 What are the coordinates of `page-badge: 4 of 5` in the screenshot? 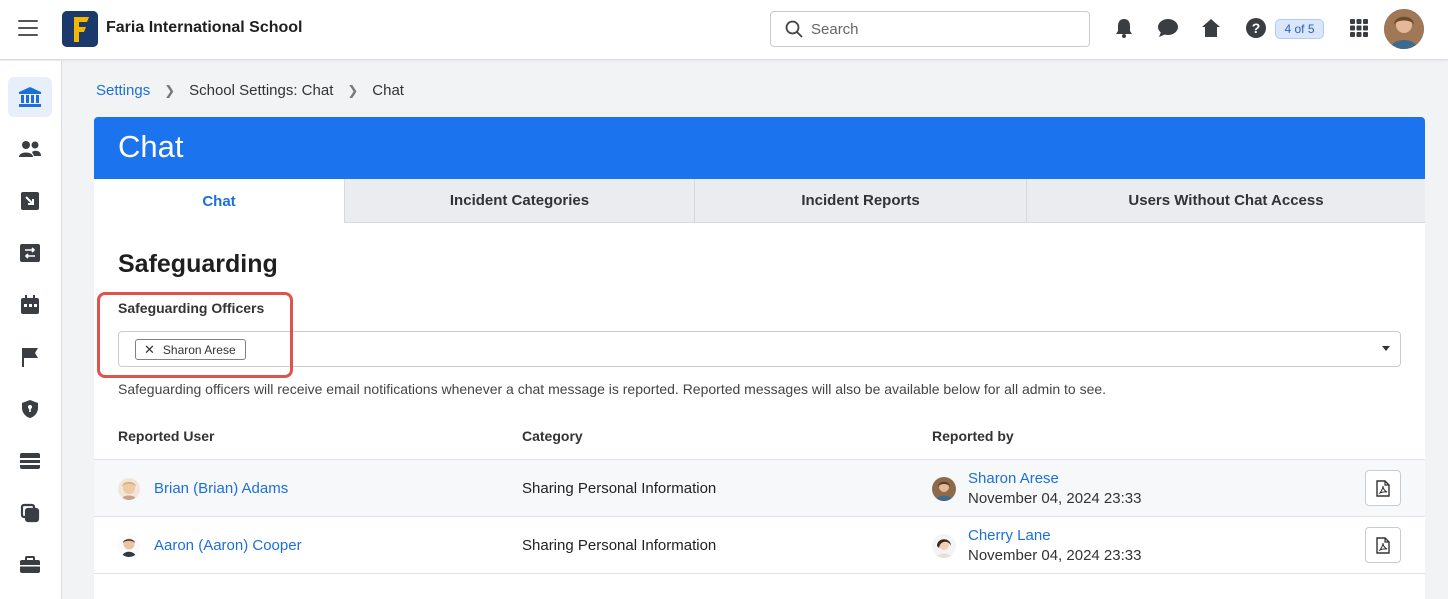 It's located at (1299, 29).